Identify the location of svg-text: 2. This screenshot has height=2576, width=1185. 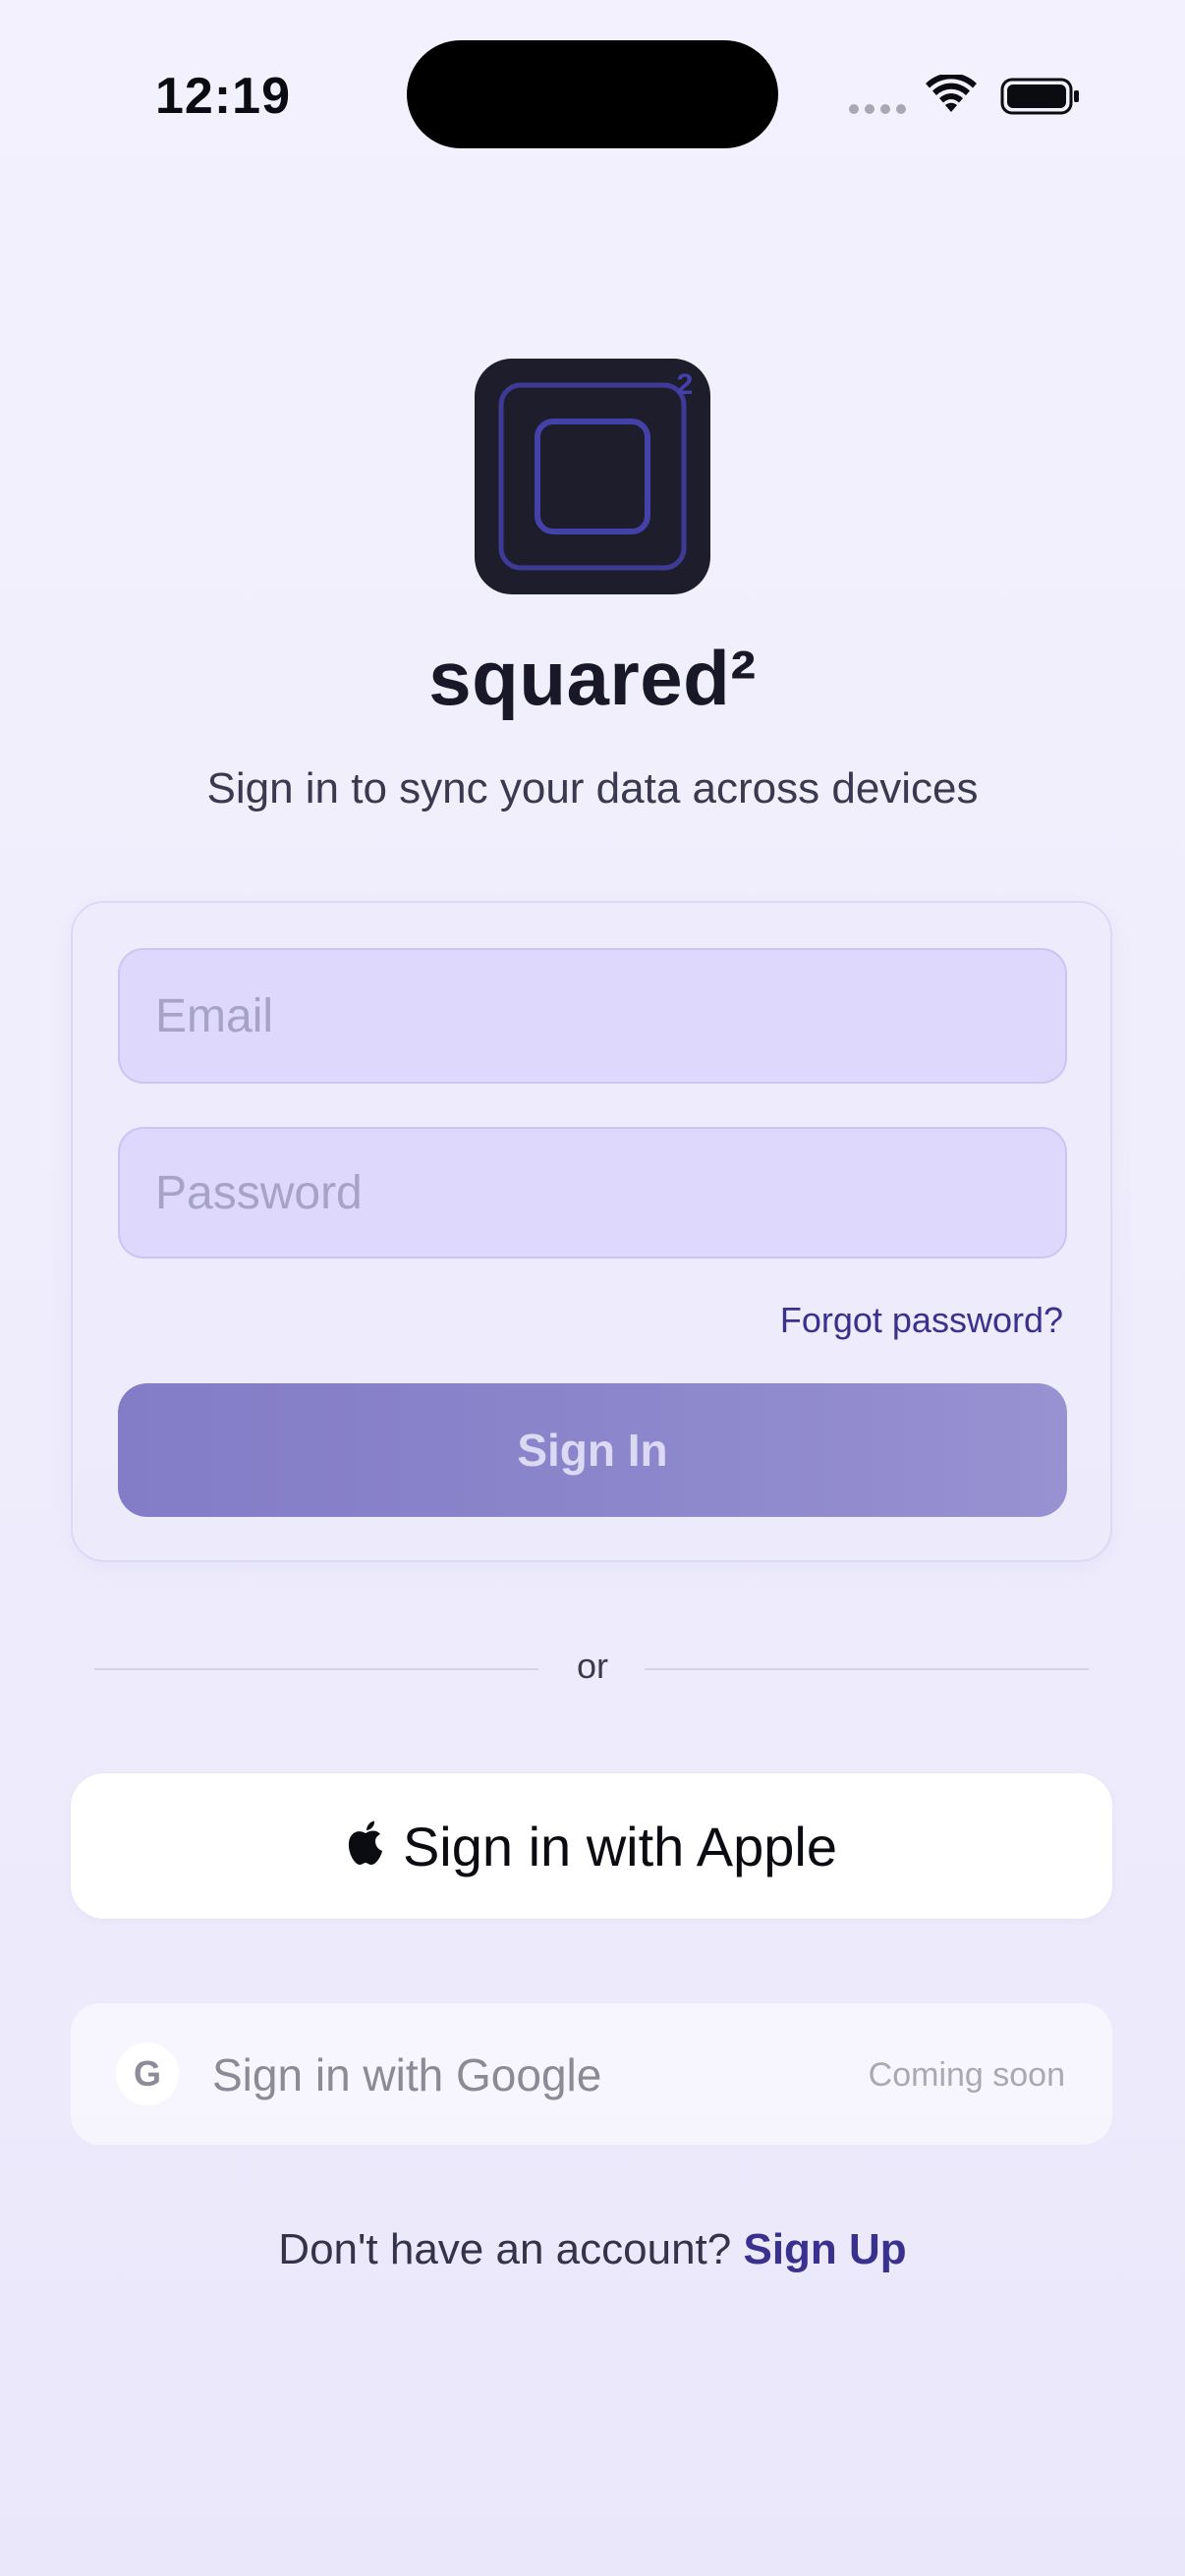
(686, 384).